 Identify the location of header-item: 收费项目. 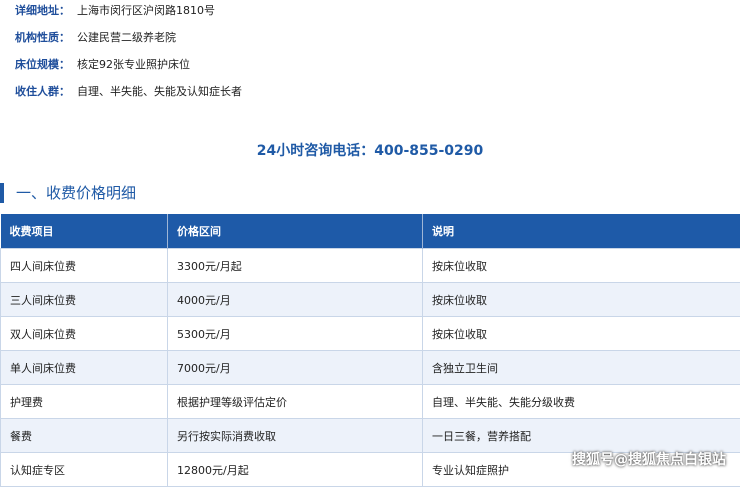
(84, 231).